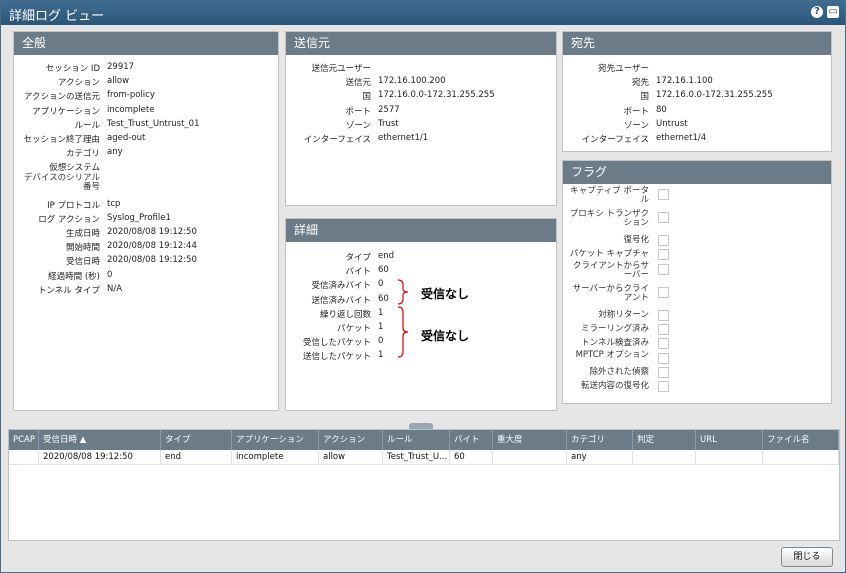 This screenshot has width=846, height=573. I want to click on flag-label: 転送内容の復号化, so click(614, 386).